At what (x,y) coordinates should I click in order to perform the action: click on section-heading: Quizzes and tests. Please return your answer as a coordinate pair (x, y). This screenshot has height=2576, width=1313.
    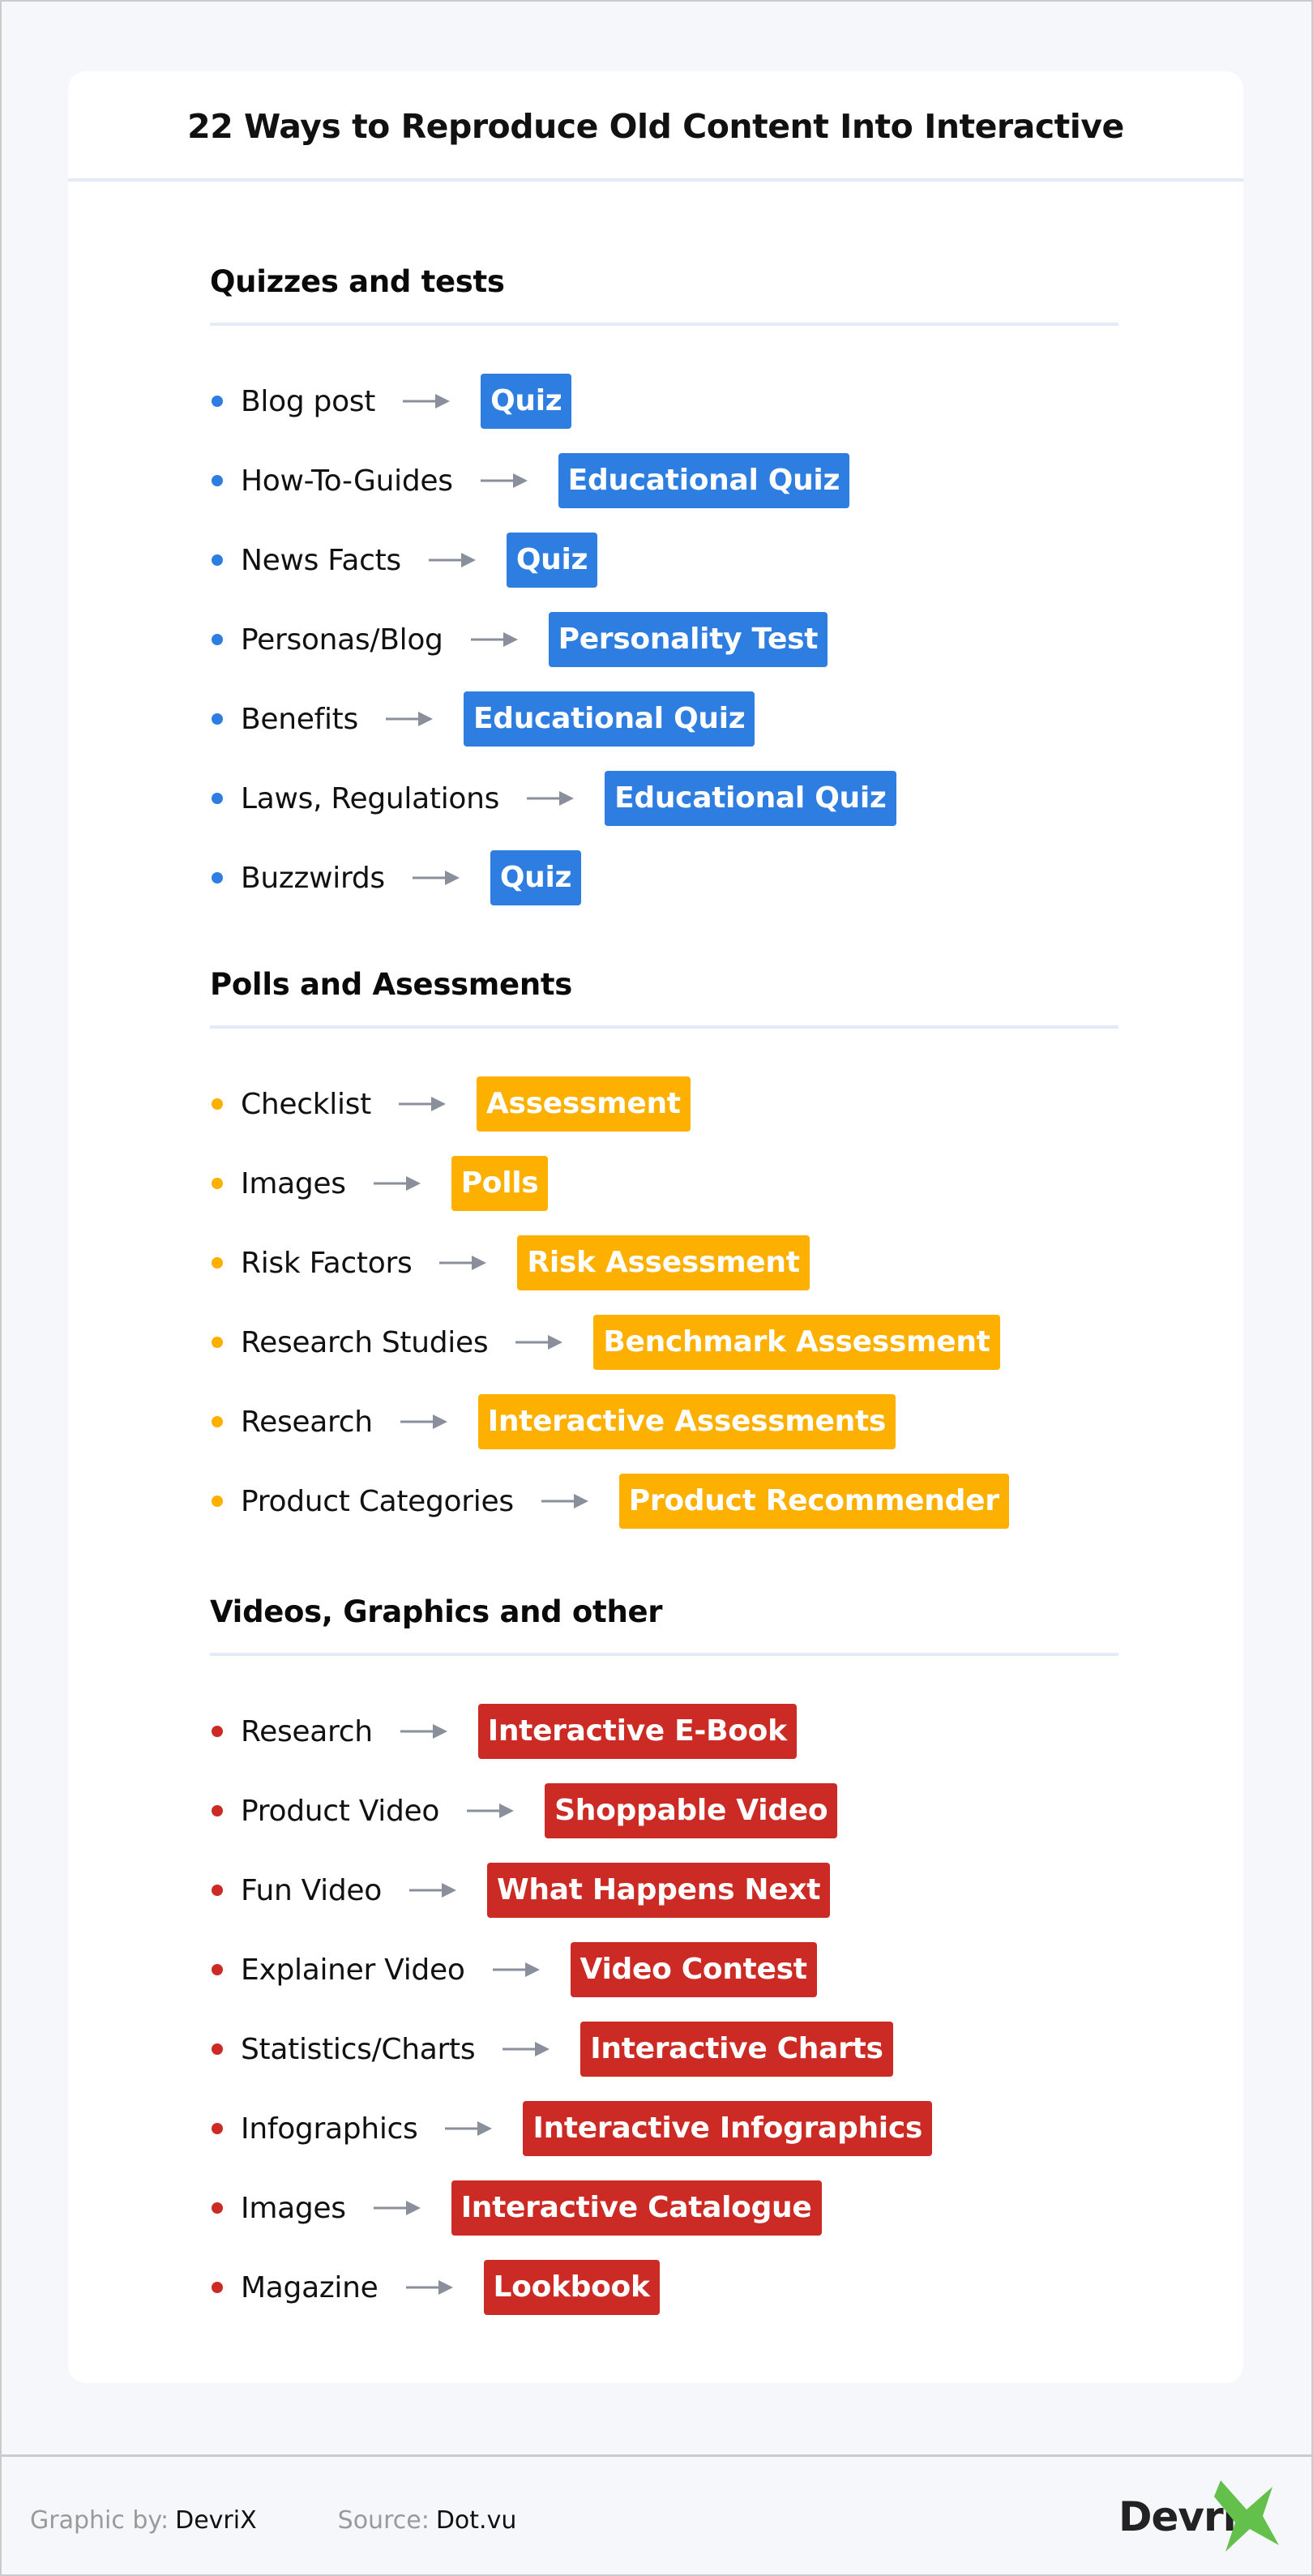
    Looking at the image, I should click on (357, 281).